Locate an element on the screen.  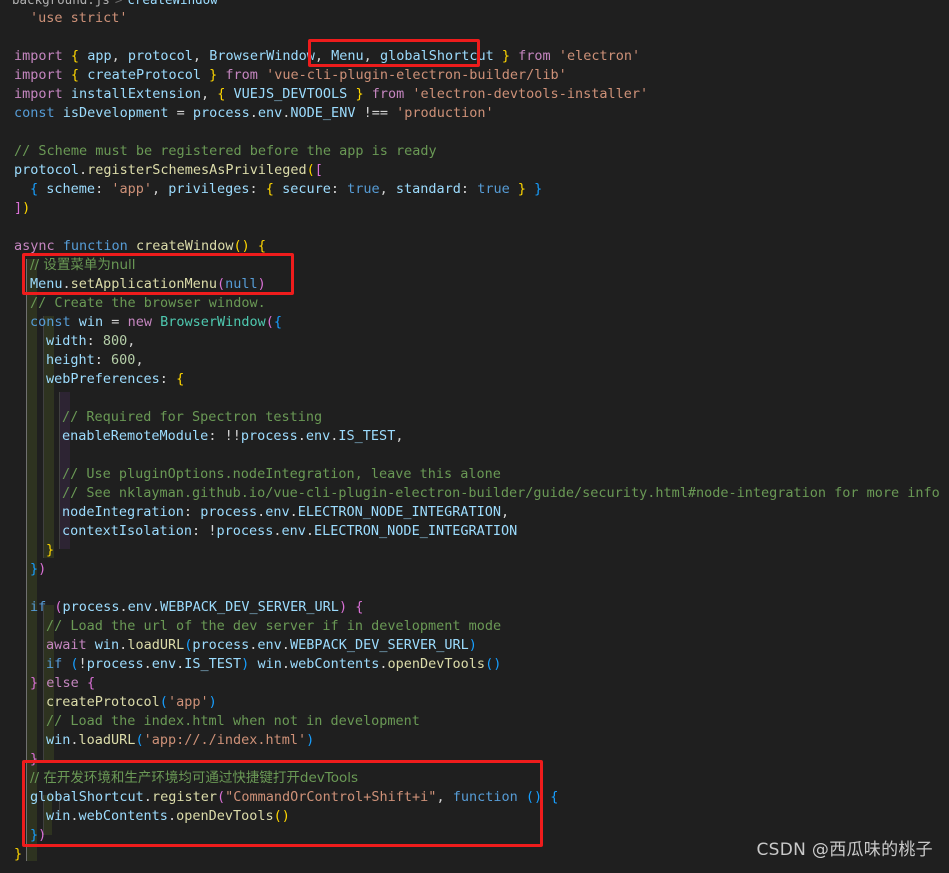
breadcrumb-file: background.js is located at coordinates (61, 3).